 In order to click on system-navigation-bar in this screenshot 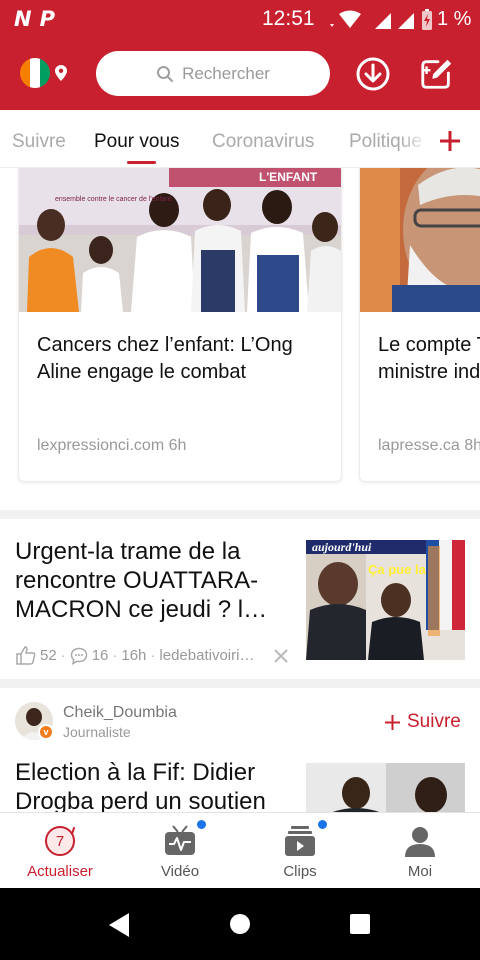, I will do `click(240, 924)`.